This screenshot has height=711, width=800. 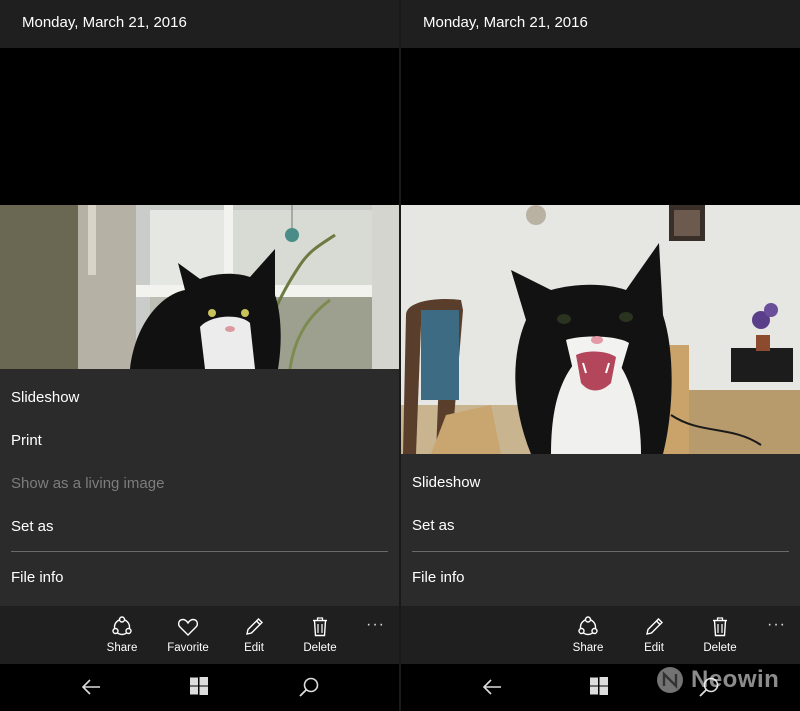 I want to click on neowin-watermark: Neowin, so click(x=717, y=680).